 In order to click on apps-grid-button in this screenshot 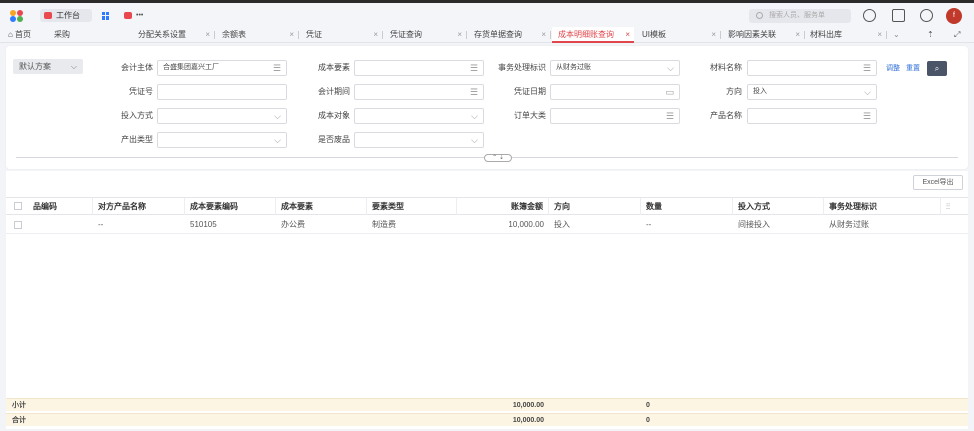, I will do `click(106, 15)`.